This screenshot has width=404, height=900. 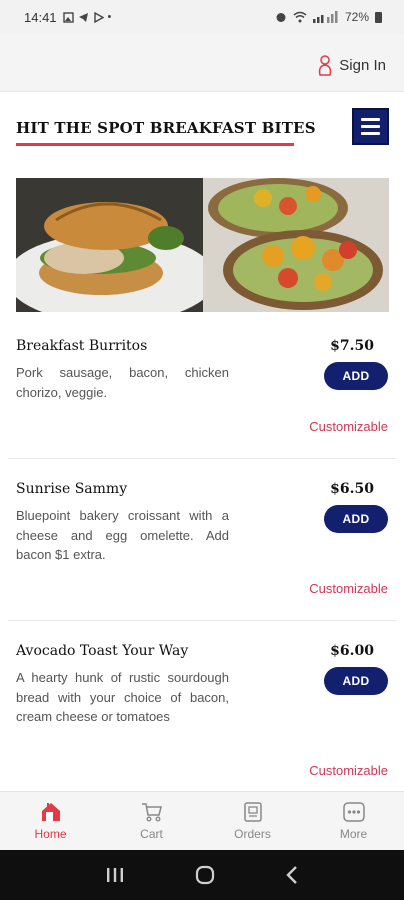 I want to click on item-name: Sunrise Sammy, so click(x=72, y=489).